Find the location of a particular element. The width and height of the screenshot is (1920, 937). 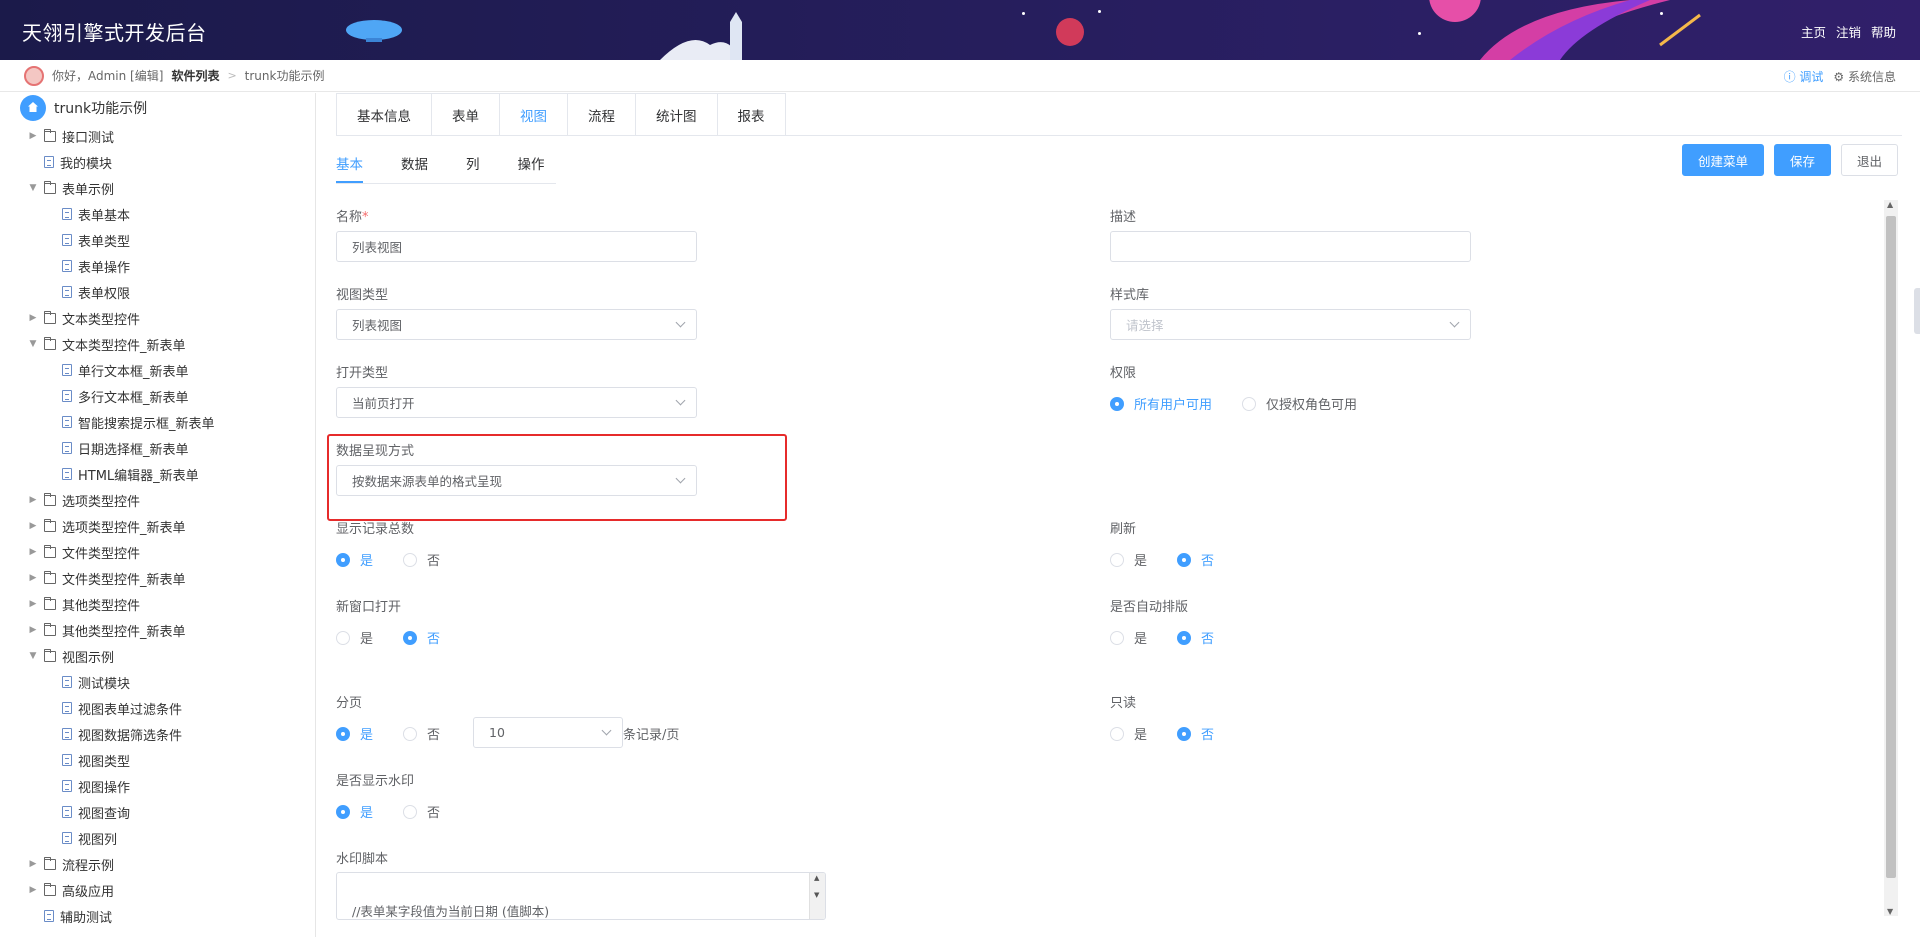

readonly-radio-group: 是 否 is located at coordinates (1177, 733).